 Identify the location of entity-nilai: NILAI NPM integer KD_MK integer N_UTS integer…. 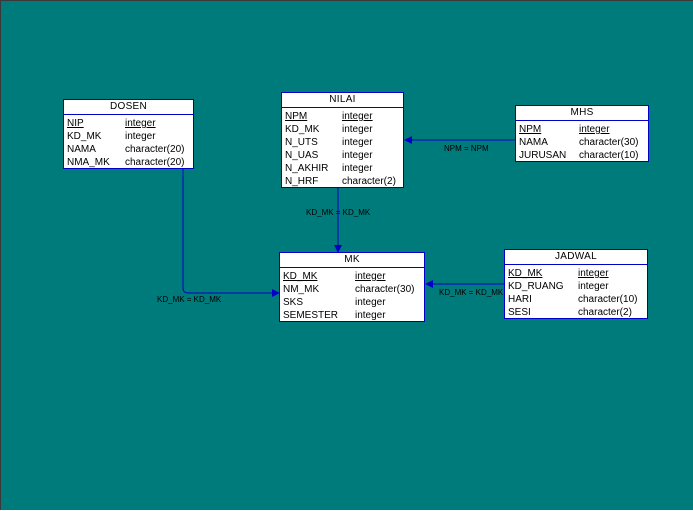
(342, 140).